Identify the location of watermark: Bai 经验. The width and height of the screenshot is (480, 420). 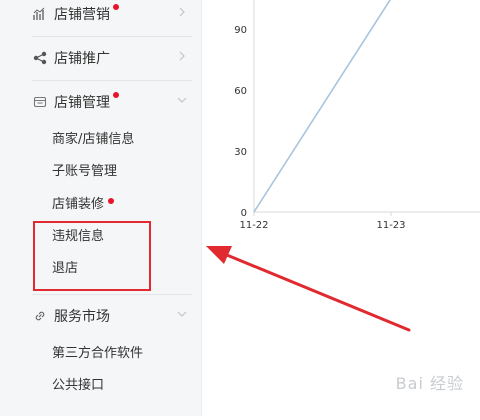
(429, 383).